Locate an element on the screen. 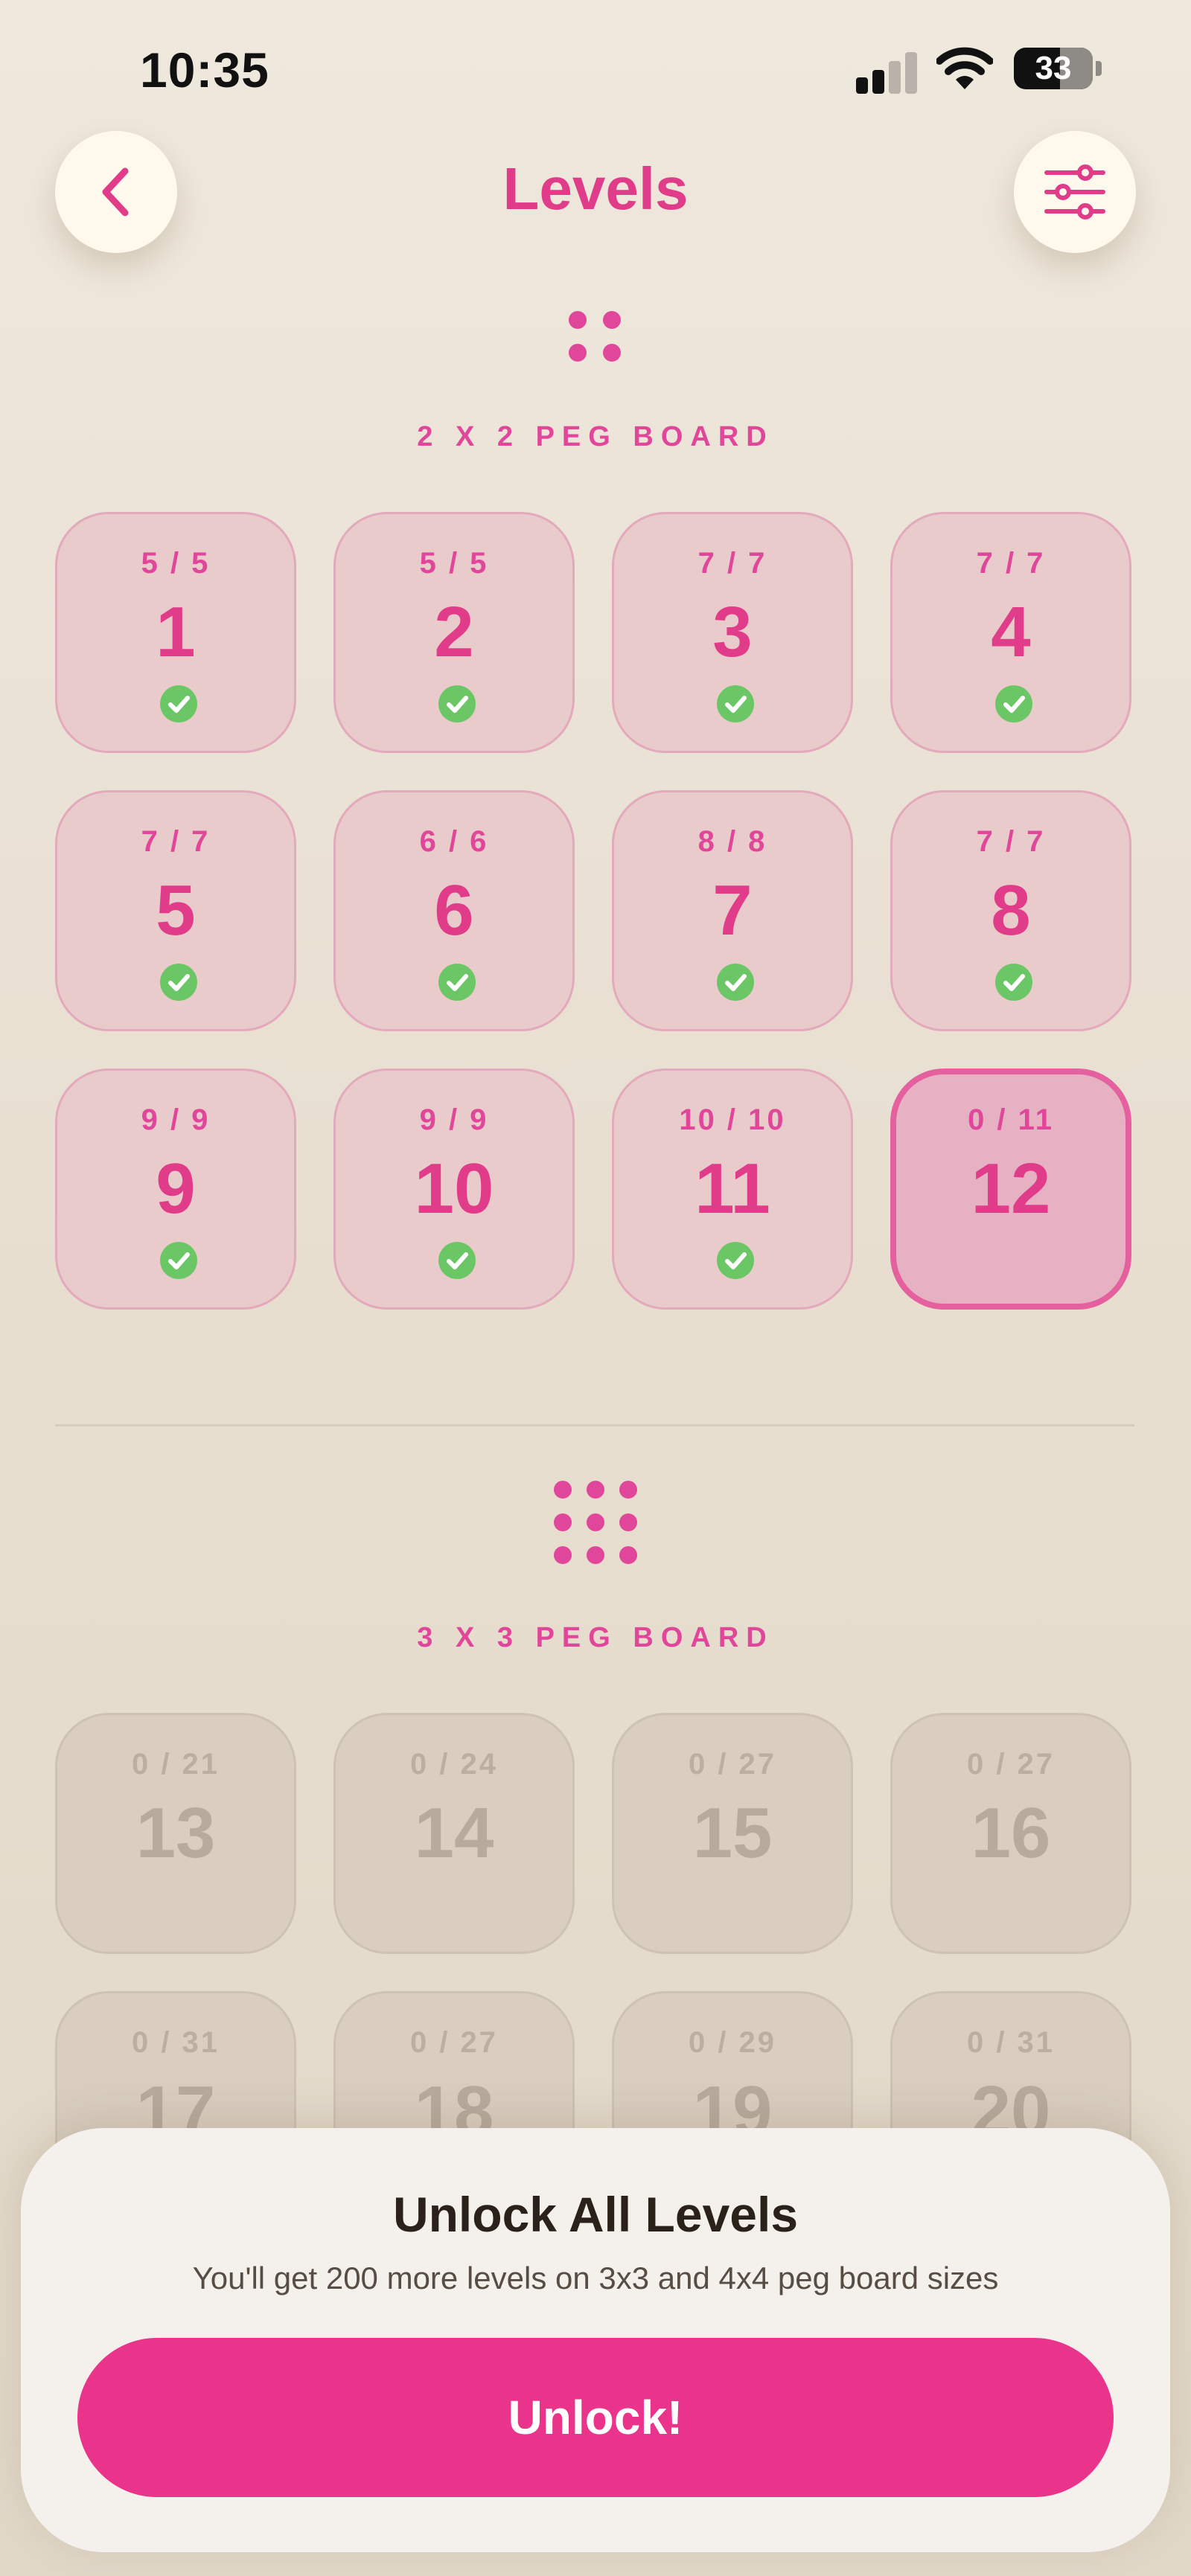  level-number: 11 is located at coordinates (732, 1188).